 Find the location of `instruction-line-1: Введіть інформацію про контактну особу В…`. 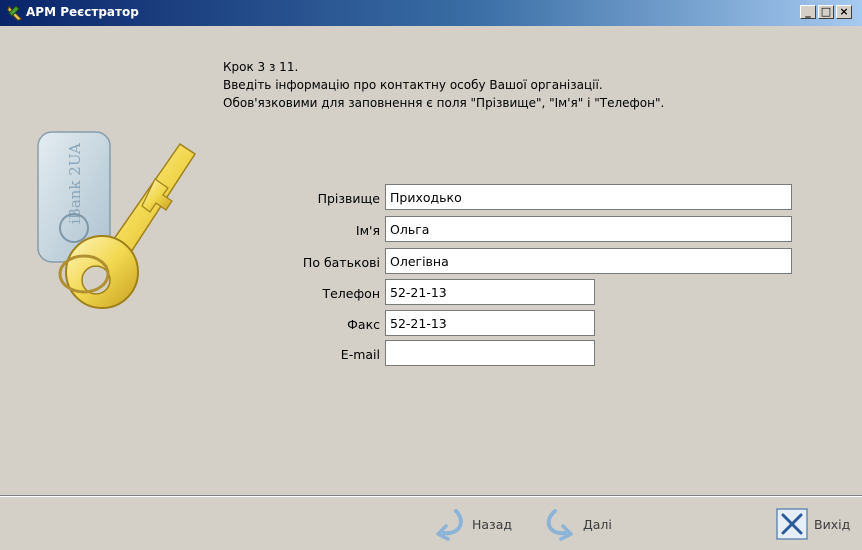

instruction-line-1: Введіть інформацію про контактну особу В… is located at coordinates (413, 85).